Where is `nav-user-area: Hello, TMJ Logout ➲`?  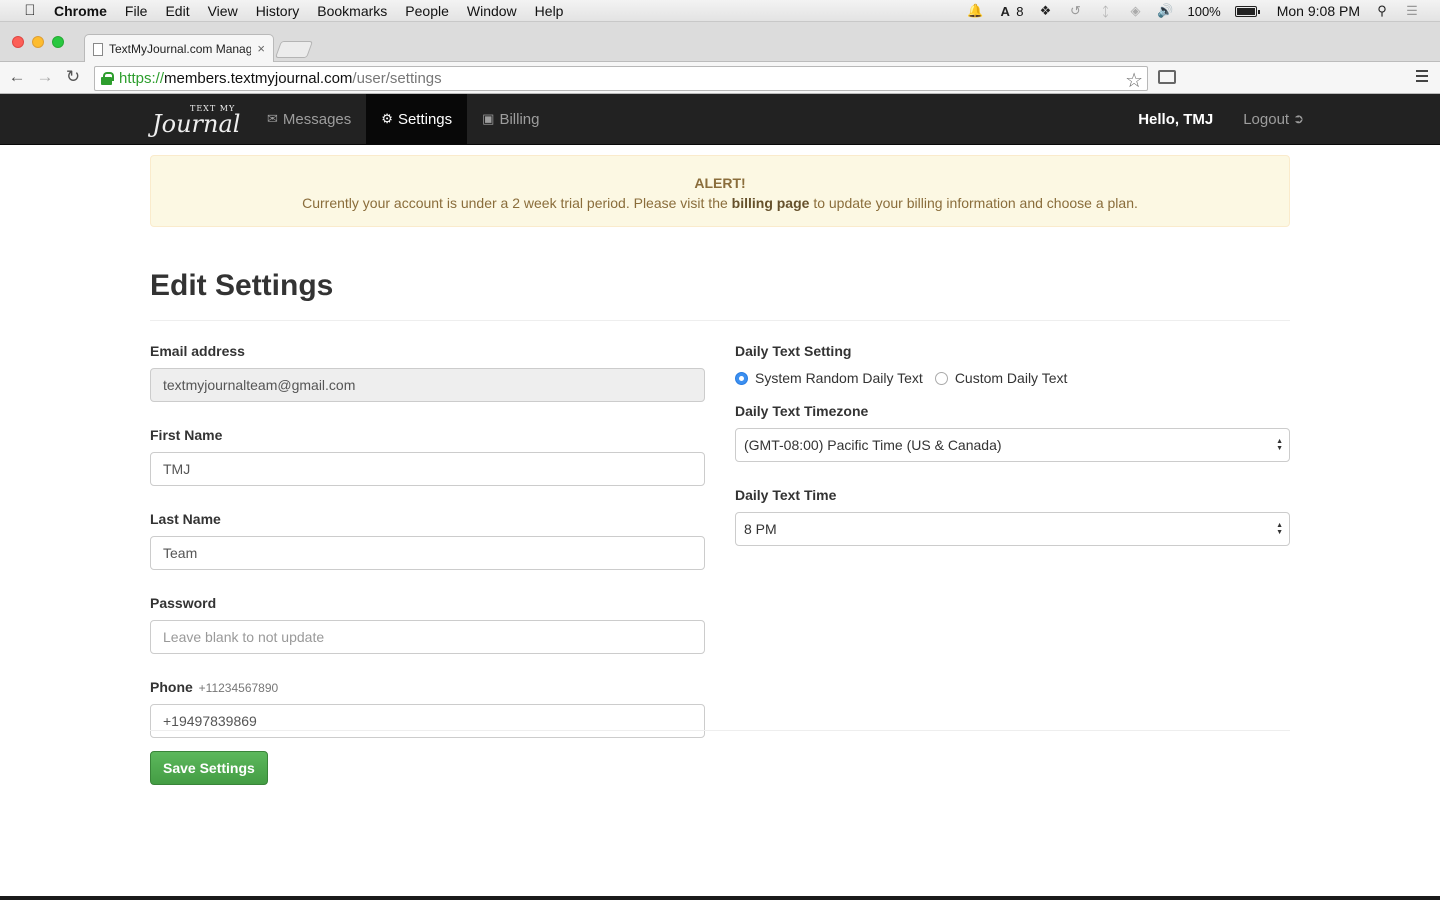
nav-user-area: Hello, TMJ Logout ➲ is located at coordinates (1213, 119).